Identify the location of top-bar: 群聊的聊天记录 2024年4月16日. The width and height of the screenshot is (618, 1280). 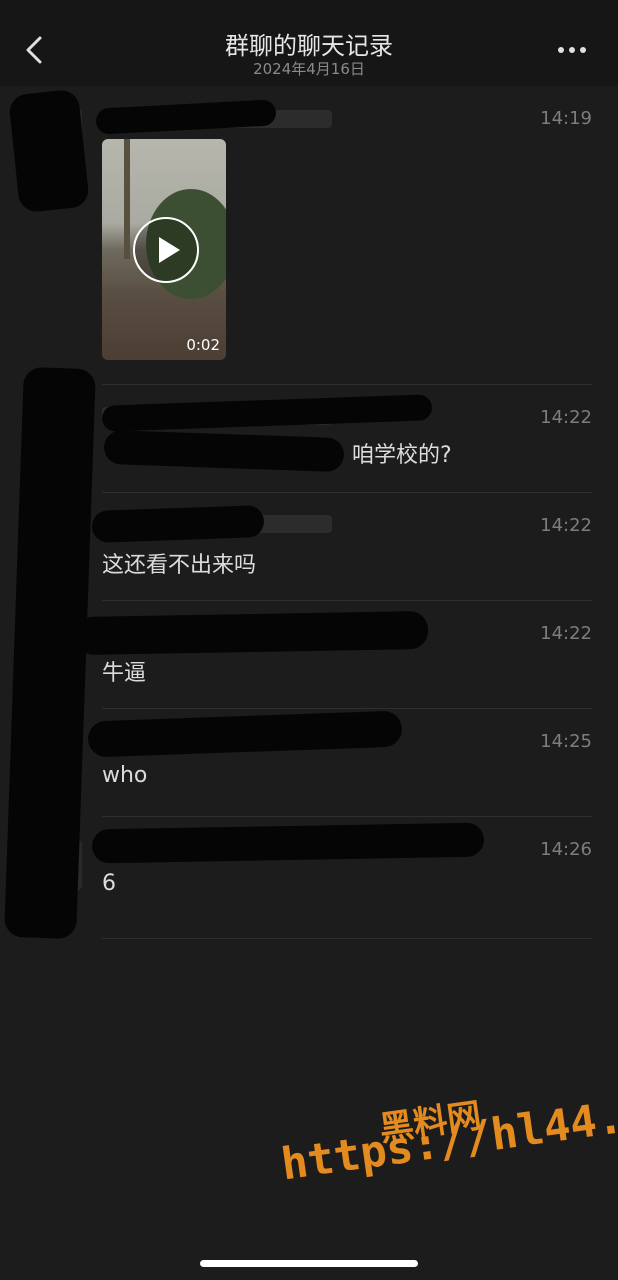
(309, 43).